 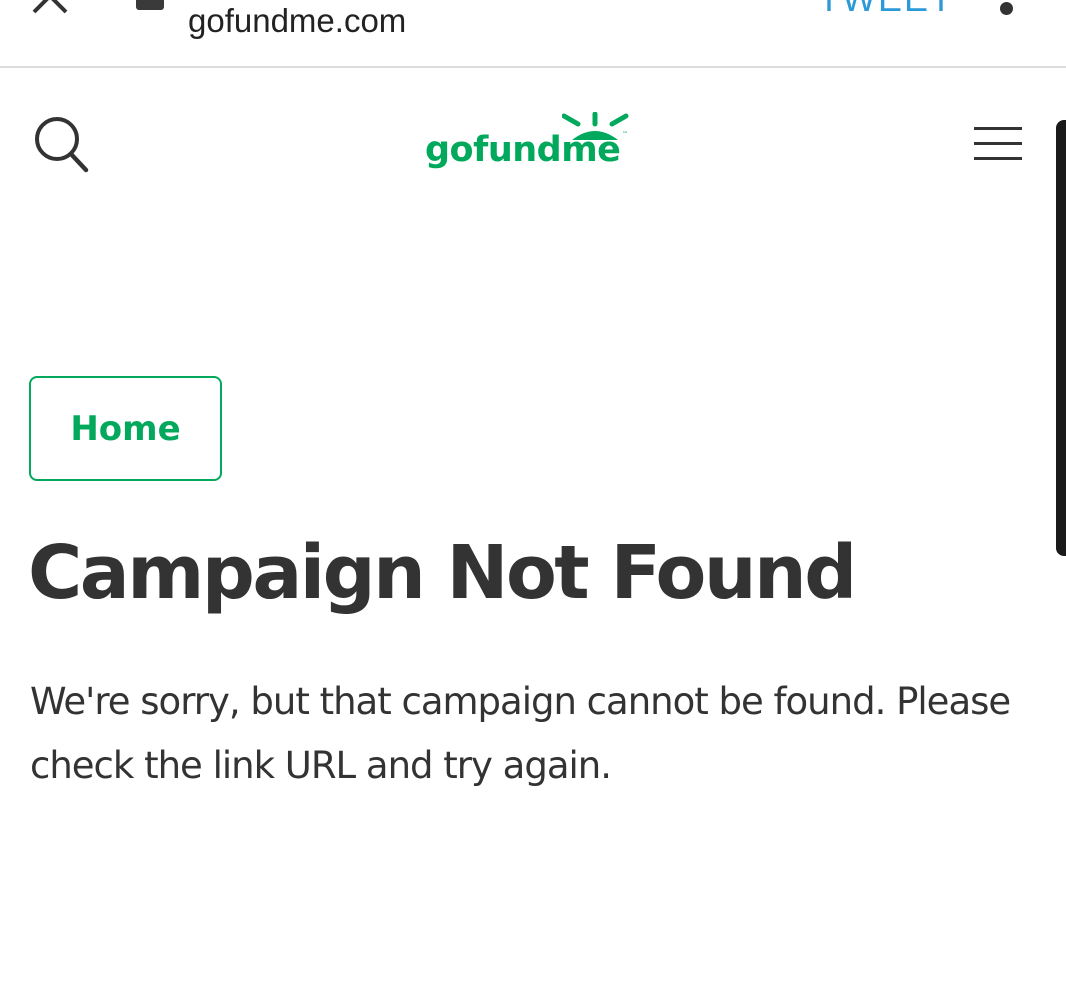 I want to click on close-icon, so click(x=52, y=8).